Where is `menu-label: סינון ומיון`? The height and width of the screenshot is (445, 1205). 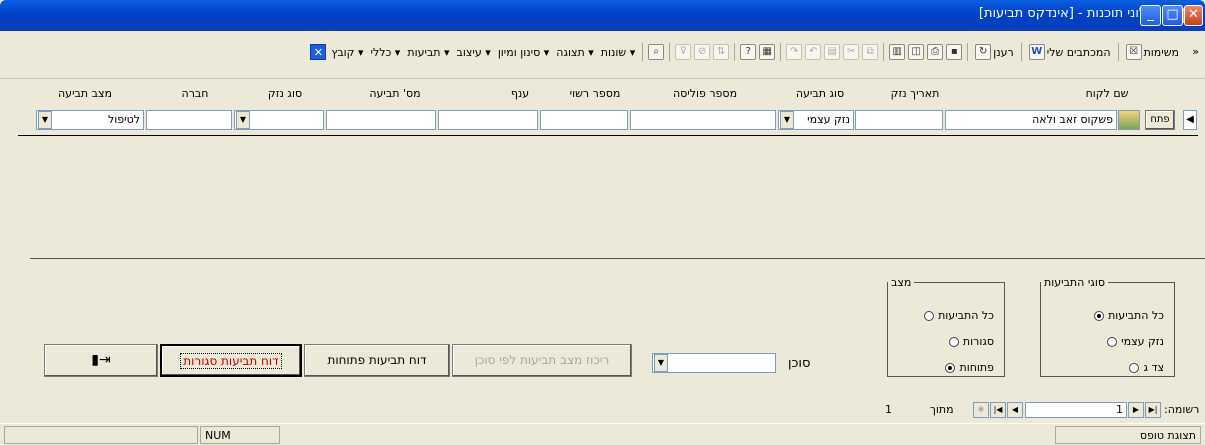
menu-label: סינון ומיון is located at coordinates (519, 52).